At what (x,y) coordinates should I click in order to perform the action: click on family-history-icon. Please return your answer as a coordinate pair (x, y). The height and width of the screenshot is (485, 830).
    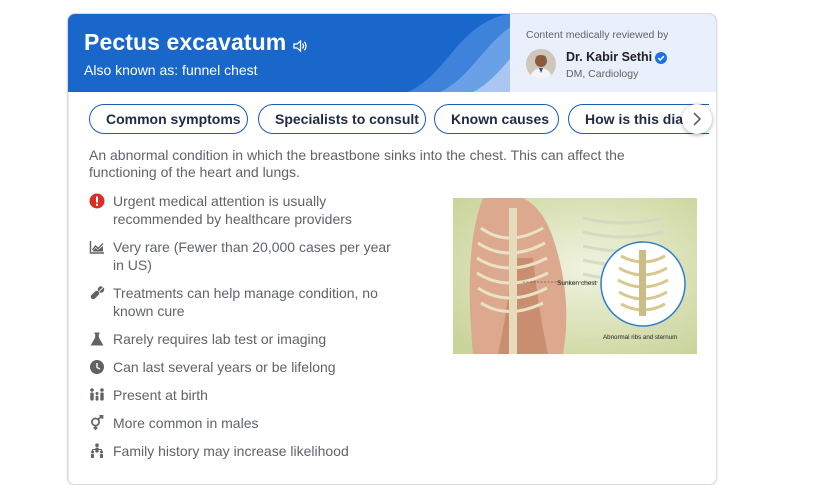
    Looking at the image, I should click on (97, 450).